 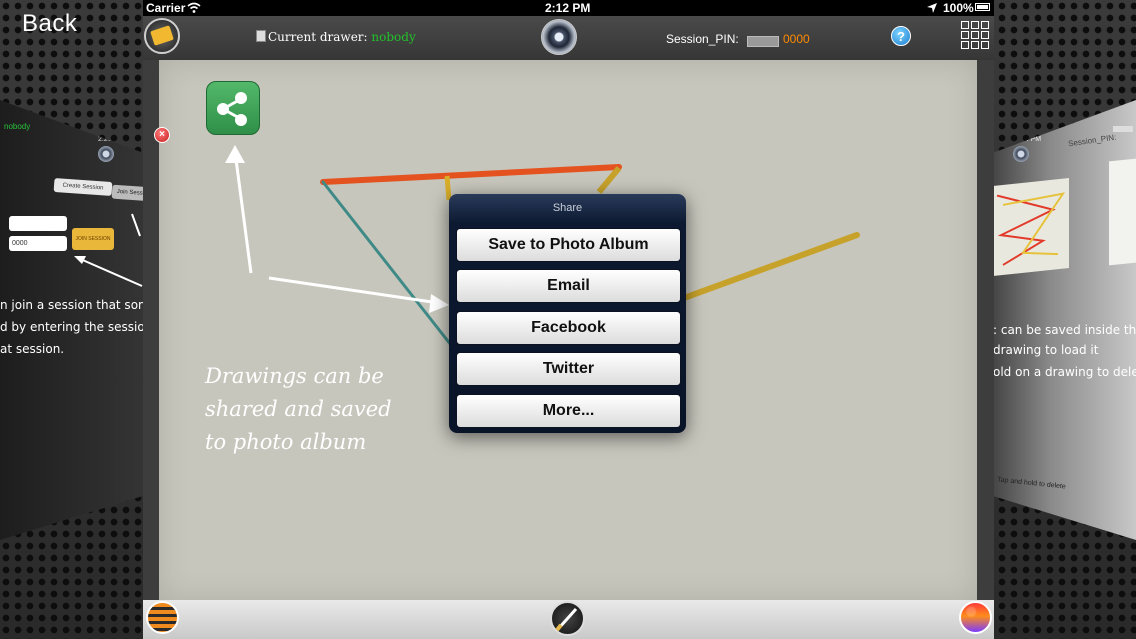 I want to click on left-help-line-2: d by entering the session nam, so click(x=71, y=327).